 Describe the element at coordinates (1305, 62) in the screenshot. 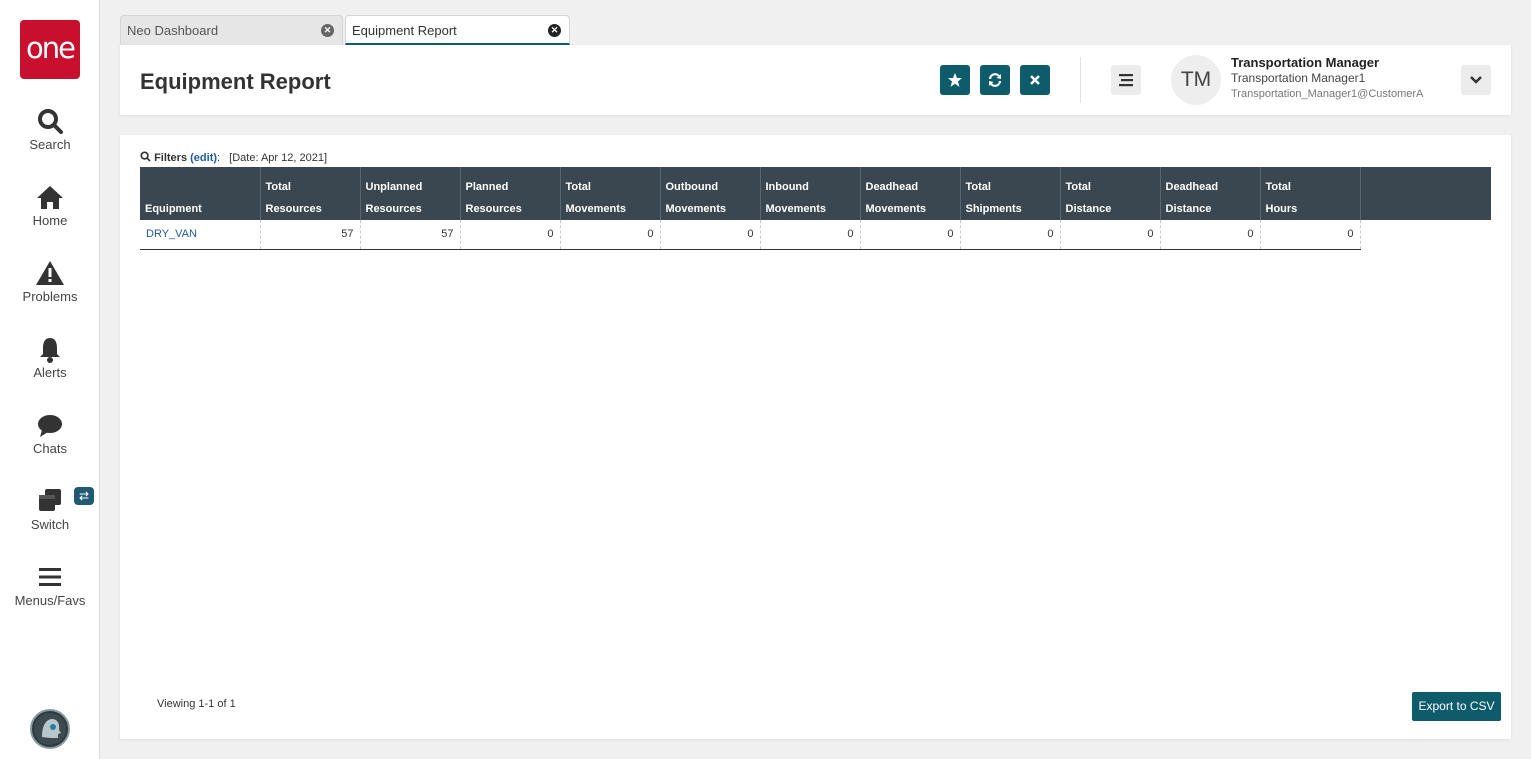

I see `user-role: Transportation Manager` at that location.